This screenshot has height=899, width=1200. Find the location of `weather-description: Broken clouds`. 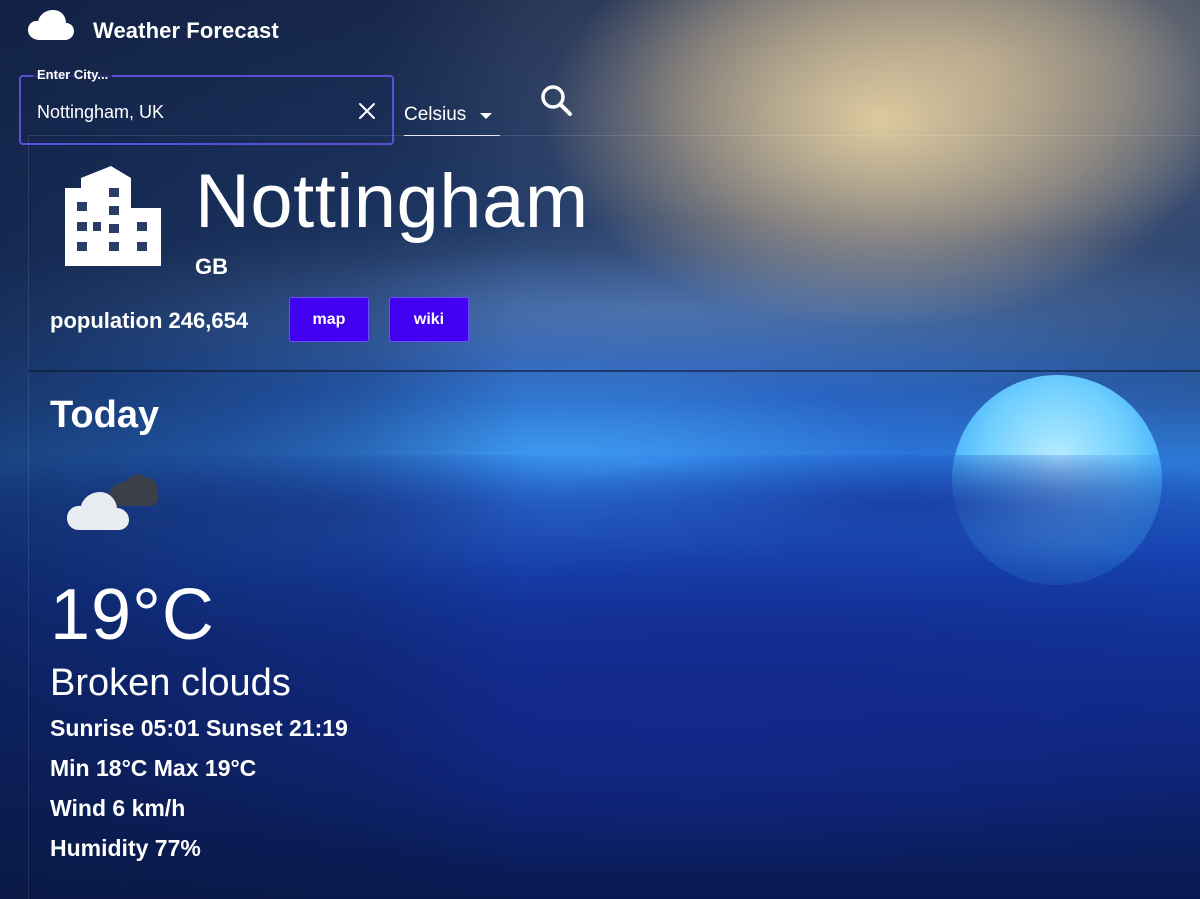

weather-description: Broken clouds is located at coordinates (170, 683).